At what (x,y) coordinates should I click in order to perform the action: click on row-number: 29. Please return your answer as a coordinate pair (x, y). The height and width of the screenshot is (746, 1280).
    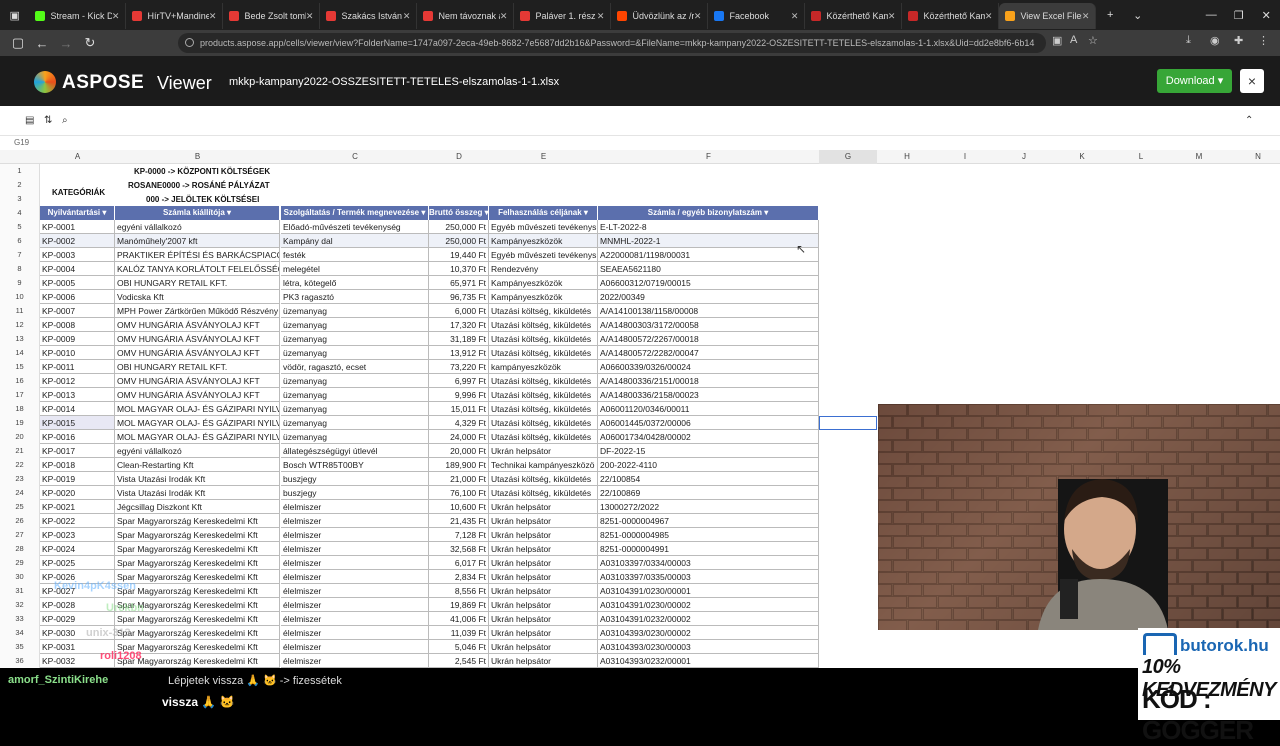
    Looking at the image, I should click on (20, 563).